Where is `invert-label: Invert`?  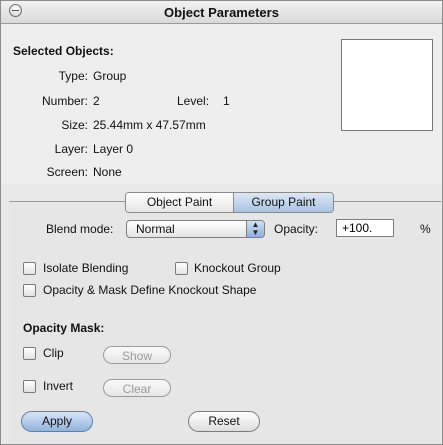
invert-label: Invert is located at coordinates (58, 386).